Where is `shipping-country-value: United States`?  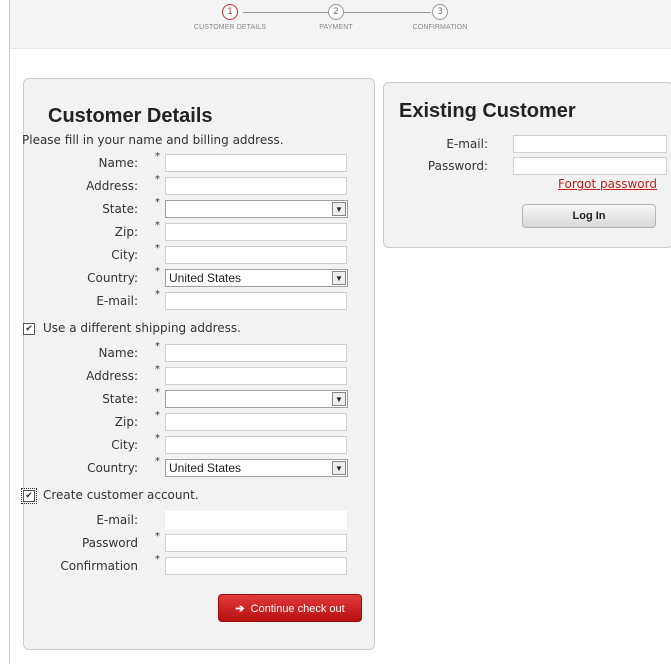
shipping-country-value: United States is located at coordinates (205, 468).